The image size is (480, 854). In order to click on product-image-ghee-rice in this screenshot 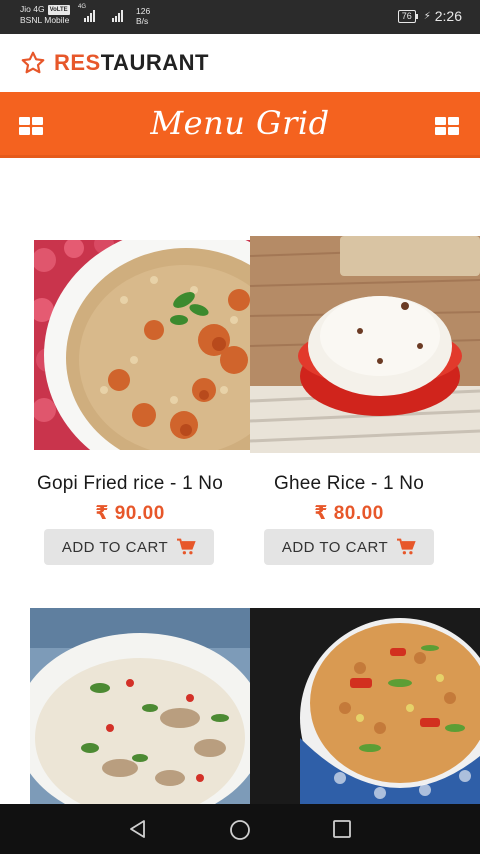, I will do `click(365, 344)`.